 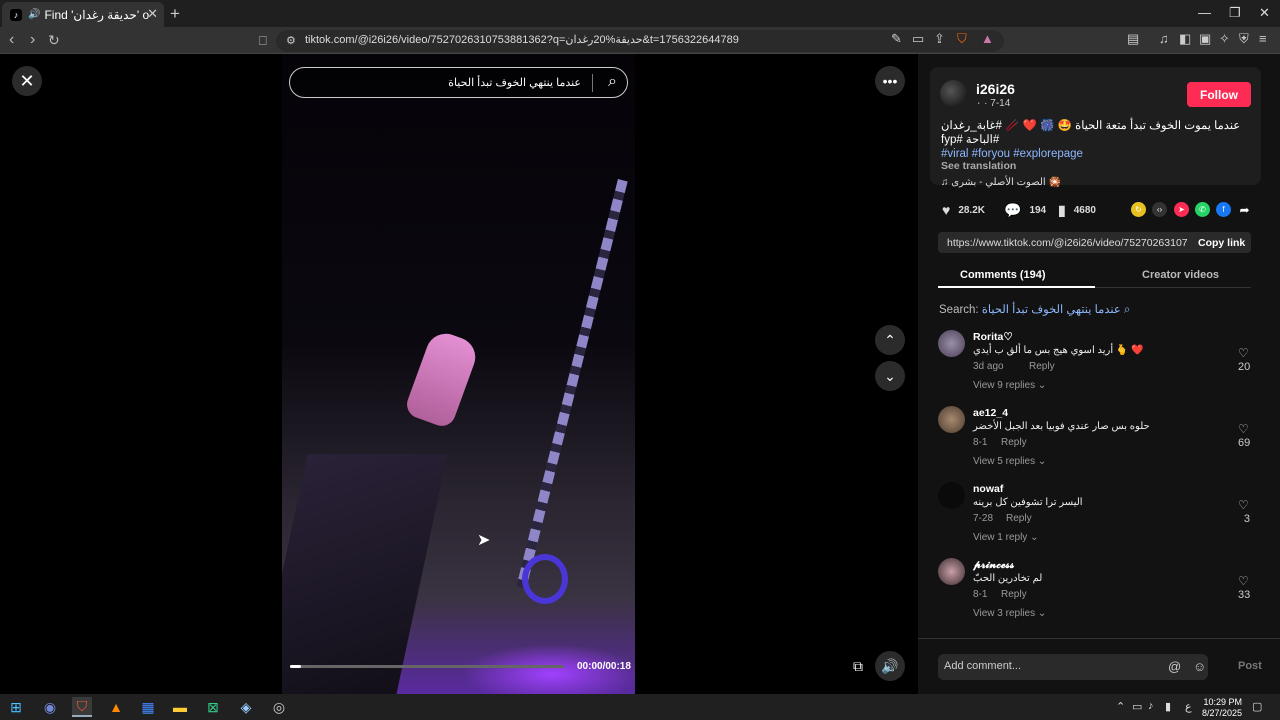 I want to click on related-search-query: عندما ينتهي الخوف تبدأ الحياة, so click(x=1051, y=310).